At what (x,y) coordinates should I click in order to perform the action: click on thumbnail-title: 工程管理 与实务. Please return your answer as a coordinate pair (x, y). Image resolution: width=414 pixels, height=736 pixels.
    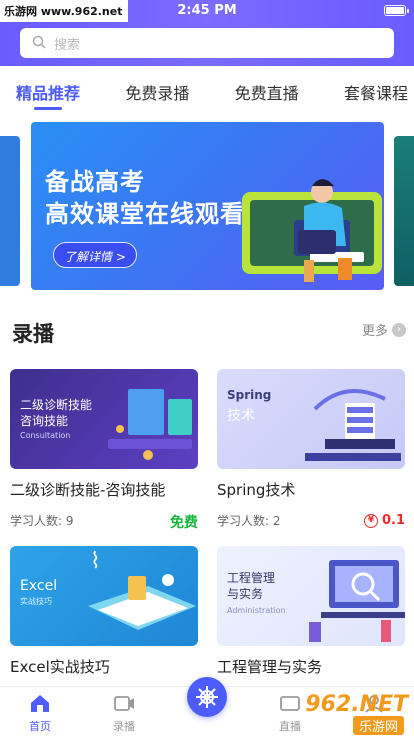
    Looking at the image, I should click on (251, 586).